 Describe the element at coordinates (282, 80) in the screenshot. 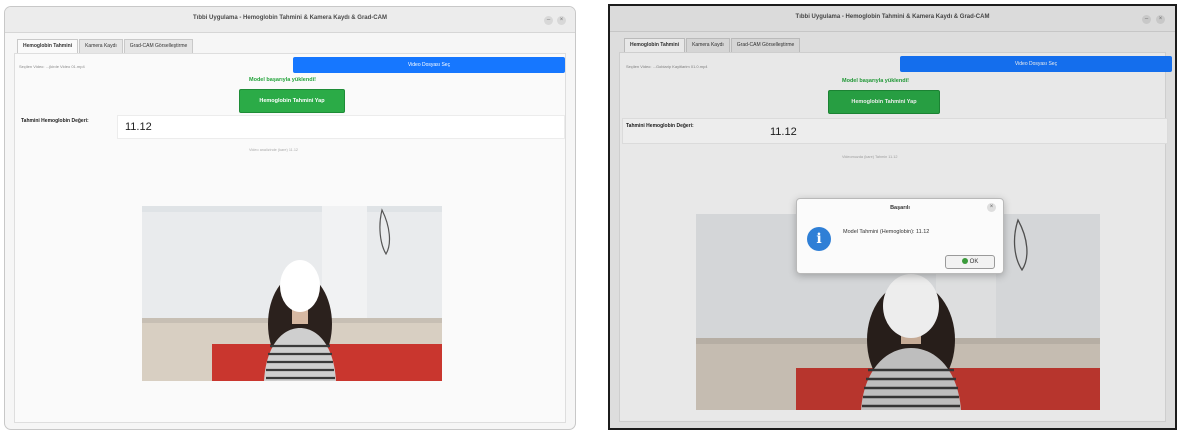

I see `model-status: Model başarıyla yüklendi!` at that location.